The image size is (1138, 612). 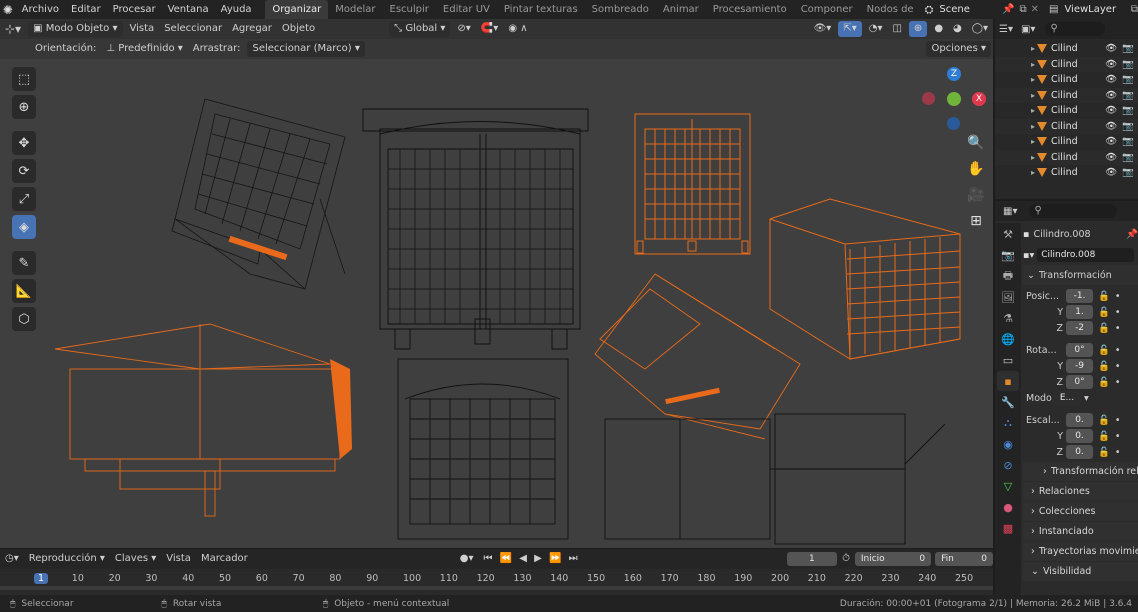 I want to click on location-field: -2, so click(x=1079, y=328).